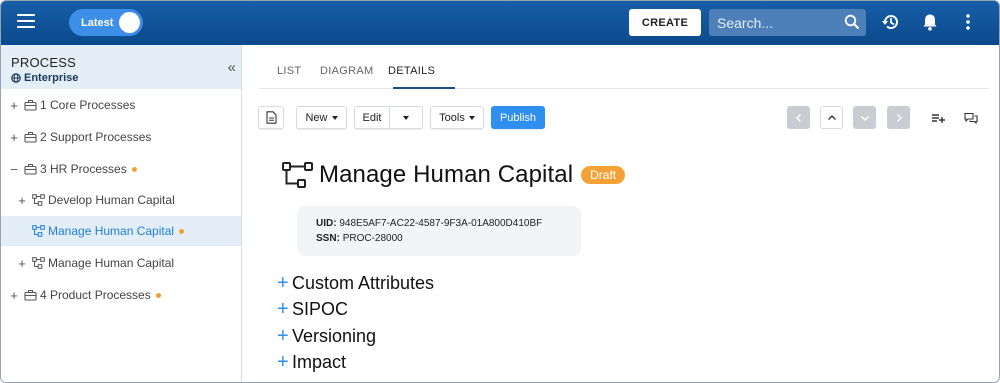  Describe the element at coordinates (864, 117) in the screenshot. I see `move-down-button` at that location.